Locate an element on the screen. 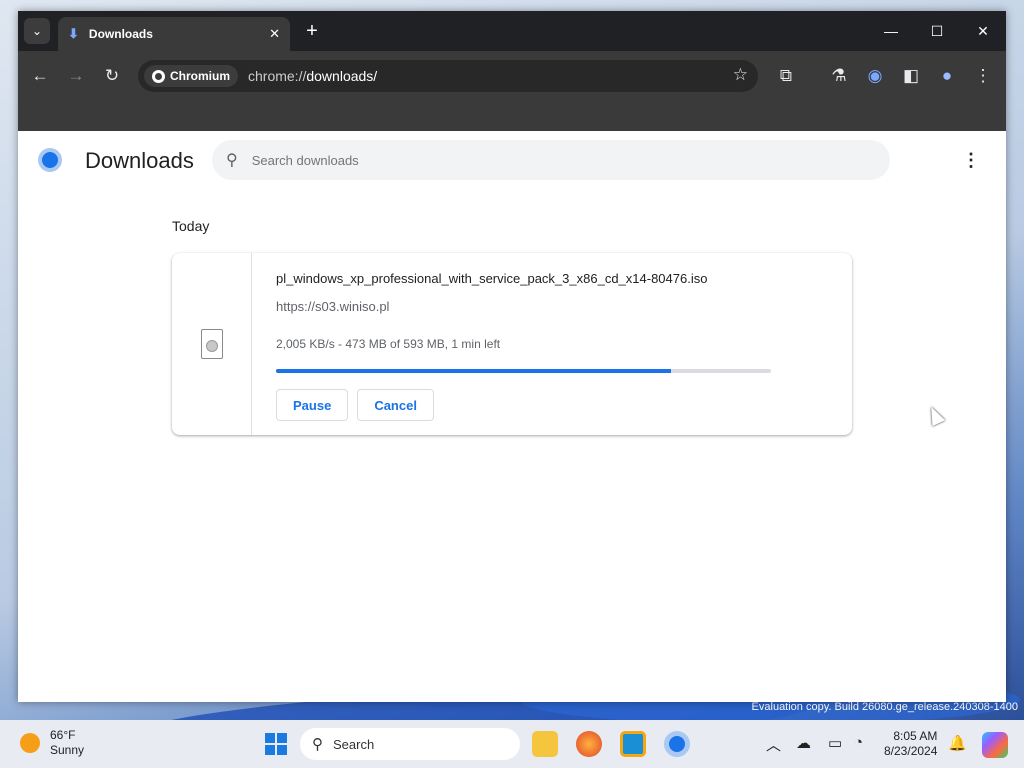 This screenshot has height=768, width=1024. cancel-button: Cancel is located at coordinates (395, 405).